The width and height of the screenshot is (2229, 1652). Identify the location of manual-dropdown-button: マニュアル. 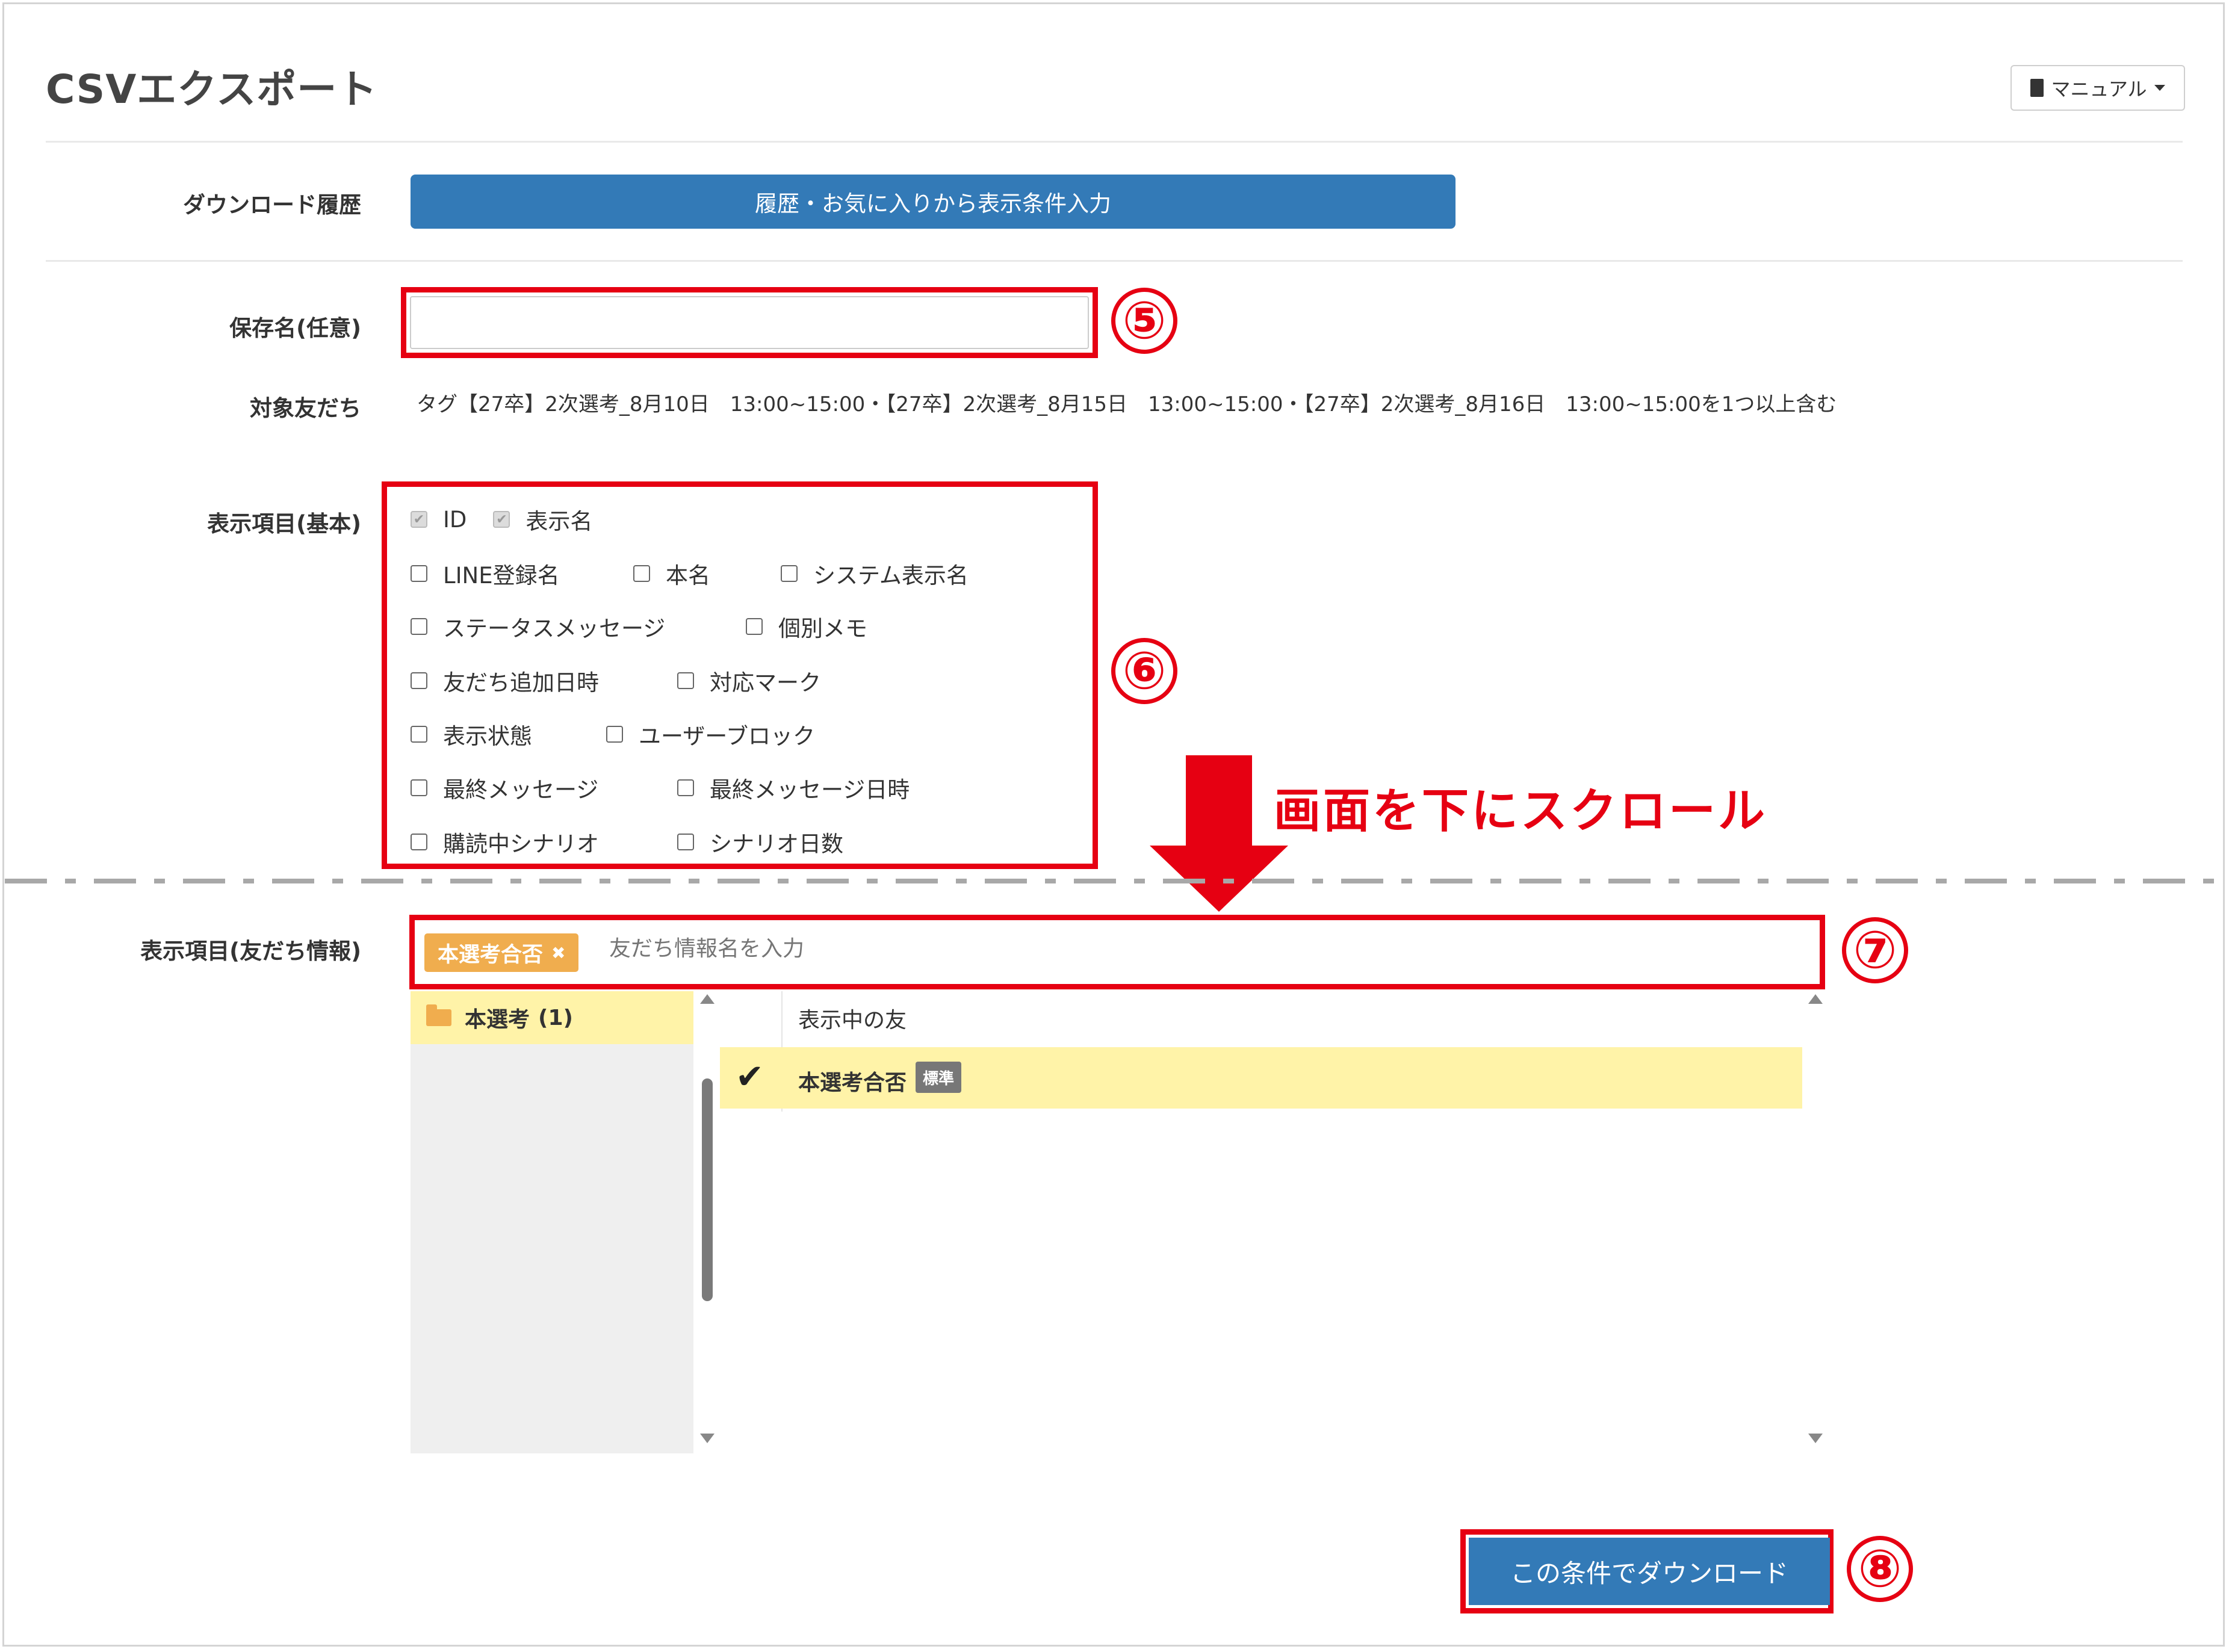
(2097, 88).